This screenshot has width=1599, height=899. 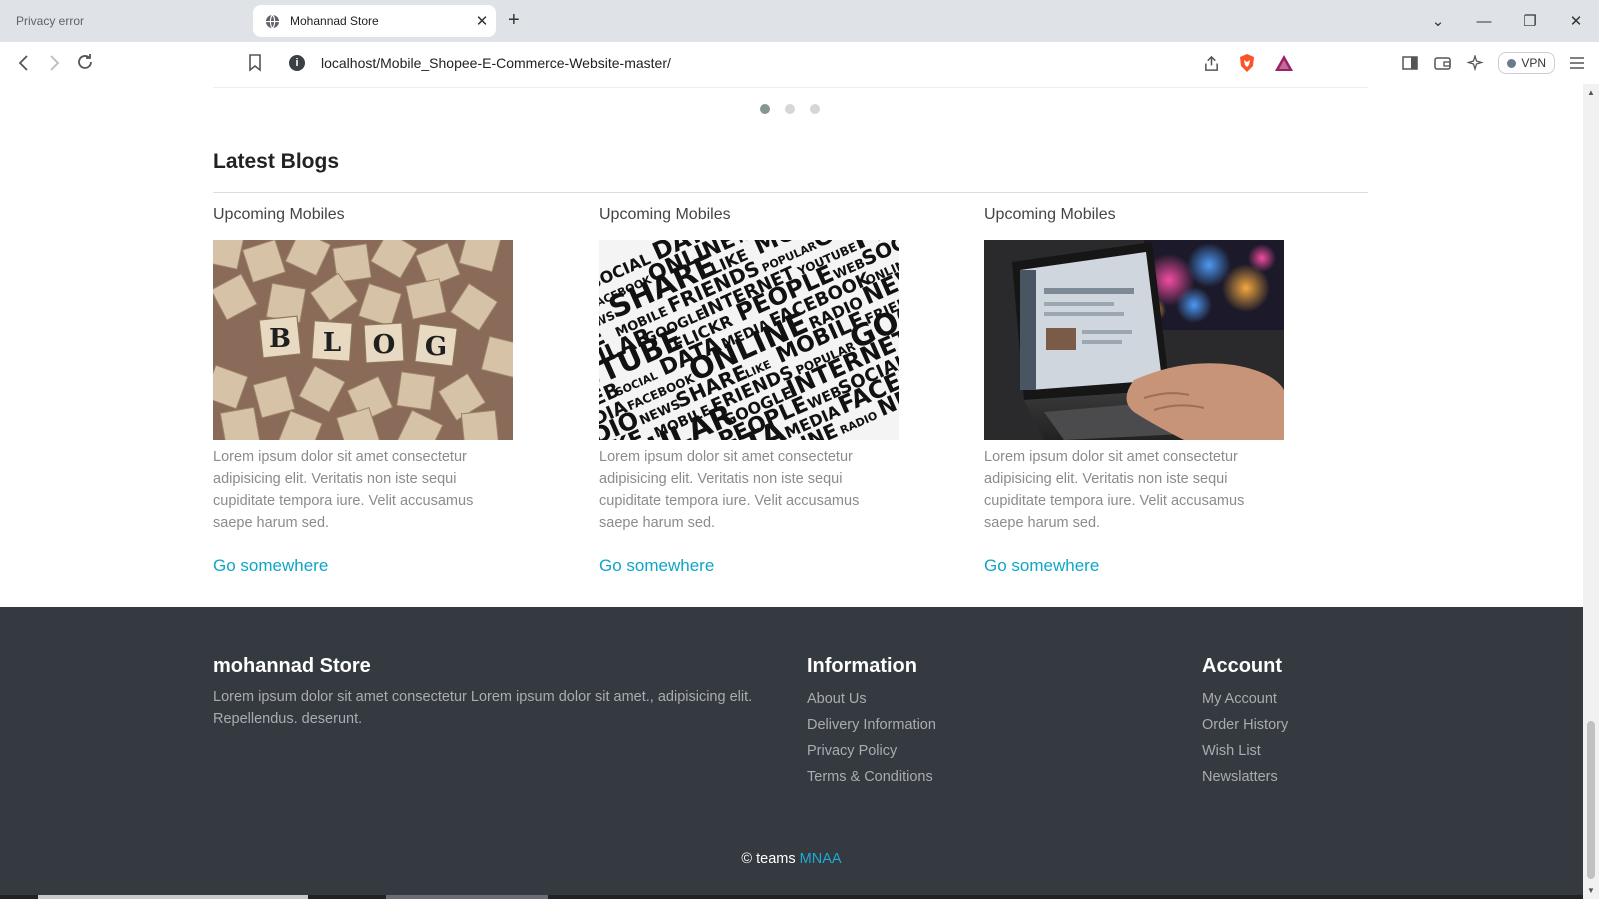 What do you see at coordinates (1512, 63) in the screenshot?
I see `vpn-status-icon` at bounding box center [1512, 63].